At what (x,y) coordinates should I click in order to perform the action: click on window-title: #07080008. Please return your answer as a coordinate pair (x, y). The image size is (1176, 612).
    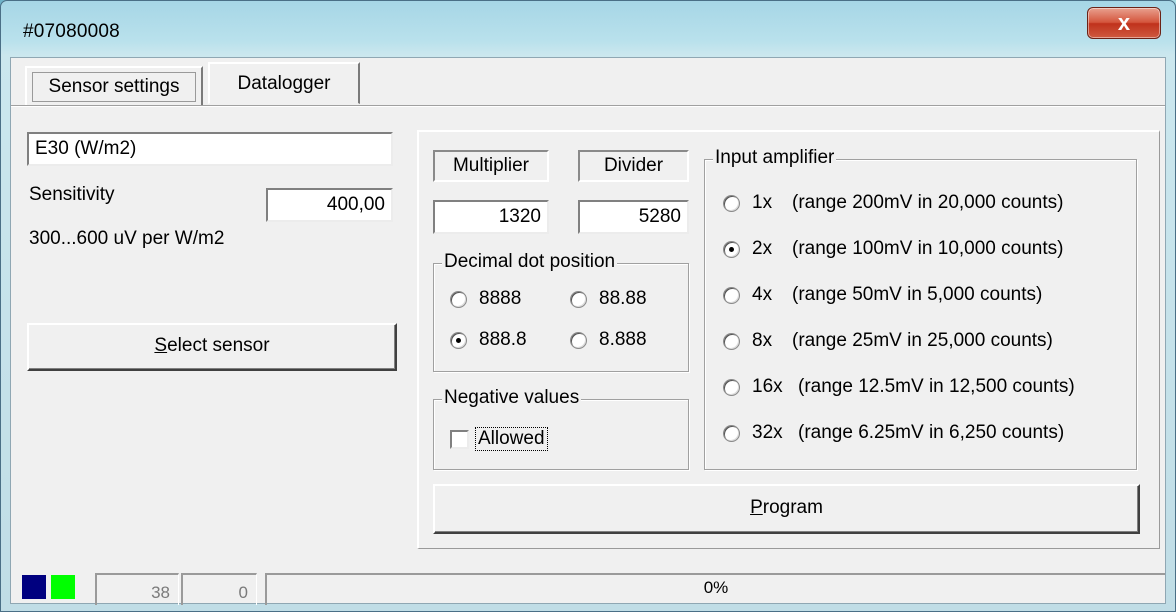
    Looking at the image, I should click on (71, 31).